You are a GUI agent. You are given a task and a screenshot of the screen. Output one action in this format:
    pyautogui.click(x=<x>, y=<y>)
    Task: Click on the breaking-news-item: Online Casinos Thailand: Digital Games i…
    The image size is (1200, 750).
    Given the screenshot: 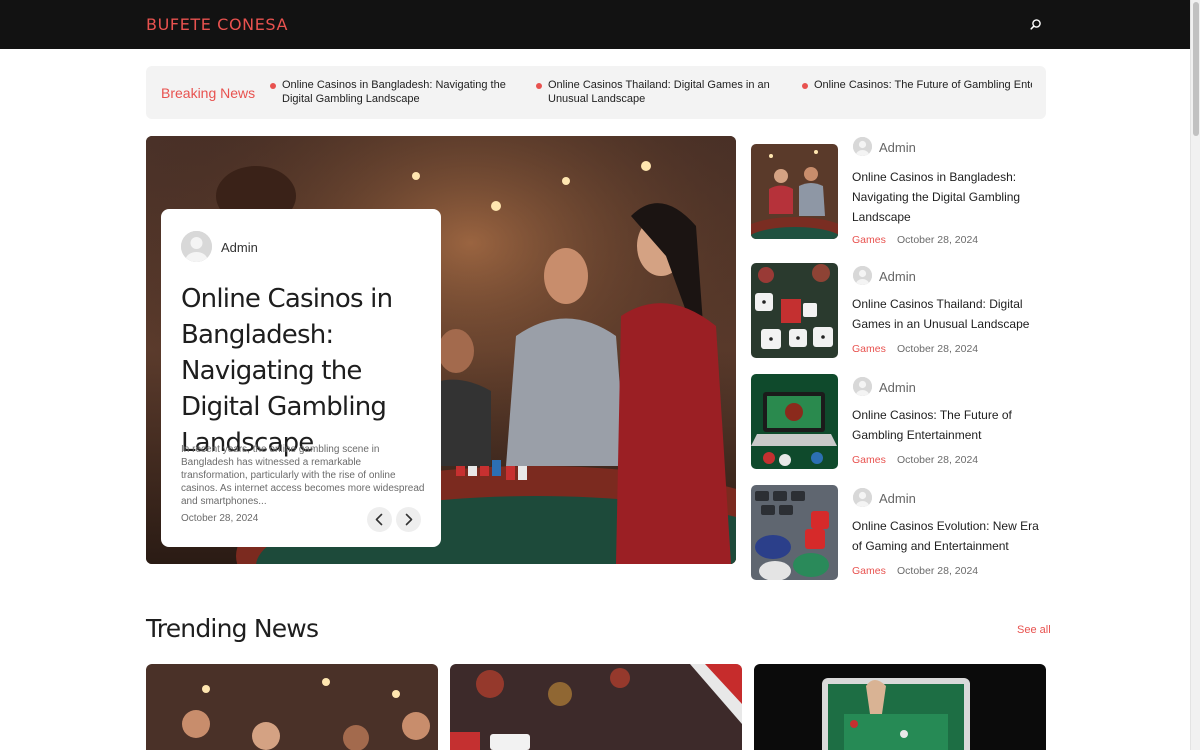 What is the action you would take?
    pyautogui.click(x=661, y=92)
    